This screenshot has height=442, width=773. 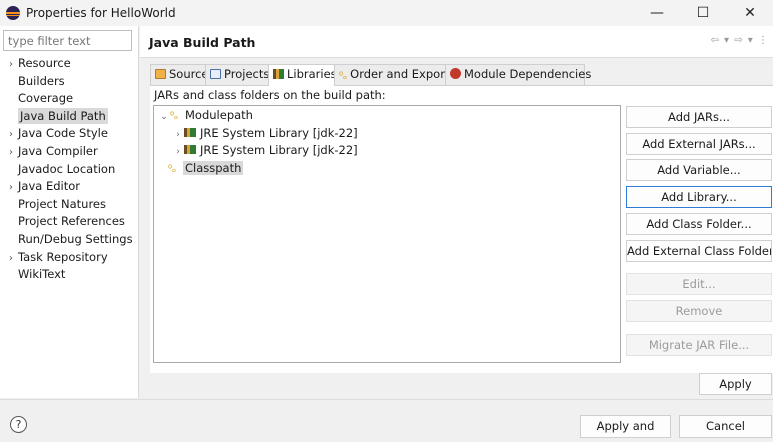 What do you see at coordinates (625, 428) in the screenshot?
I see `apply-and-close-button: Apply and Close` at bounding box center [625, 428].